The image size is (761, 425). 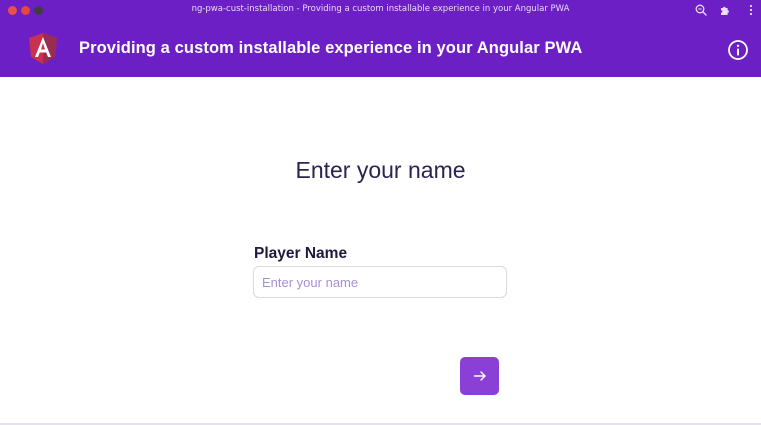 I want to click on angular-logo-icon, so click(x=43, y=48).